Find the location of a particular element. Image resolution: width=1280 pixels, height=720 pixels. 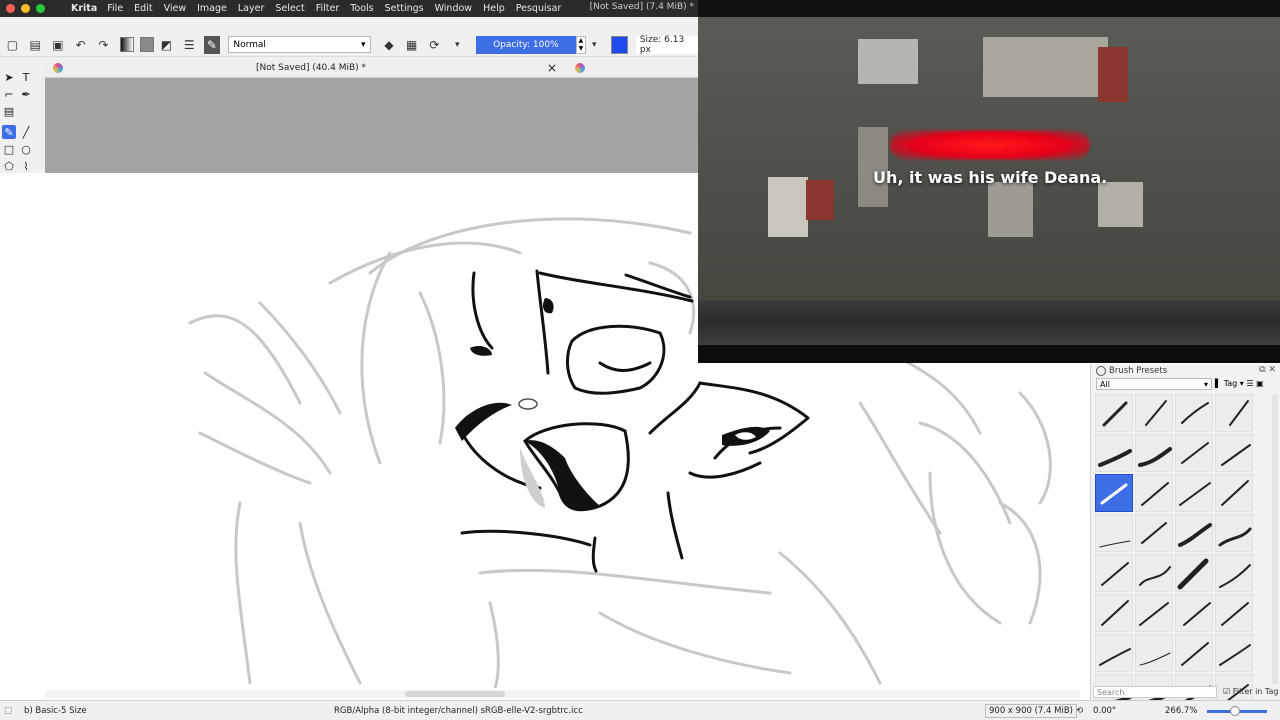

document-tab-title: [Not Saved] (40.4 MiB) * is located at coordinates (311, 68).